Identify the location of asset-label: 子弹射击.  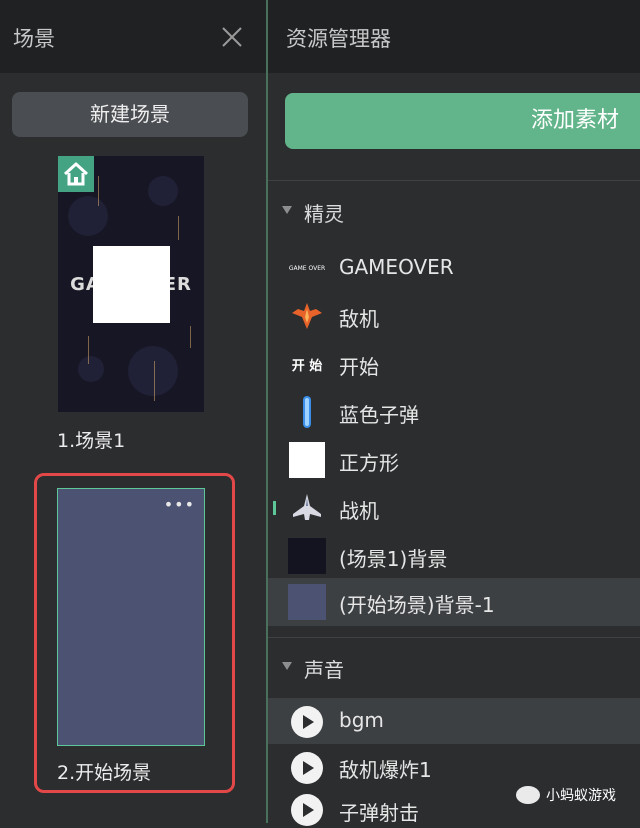
(379, 813).